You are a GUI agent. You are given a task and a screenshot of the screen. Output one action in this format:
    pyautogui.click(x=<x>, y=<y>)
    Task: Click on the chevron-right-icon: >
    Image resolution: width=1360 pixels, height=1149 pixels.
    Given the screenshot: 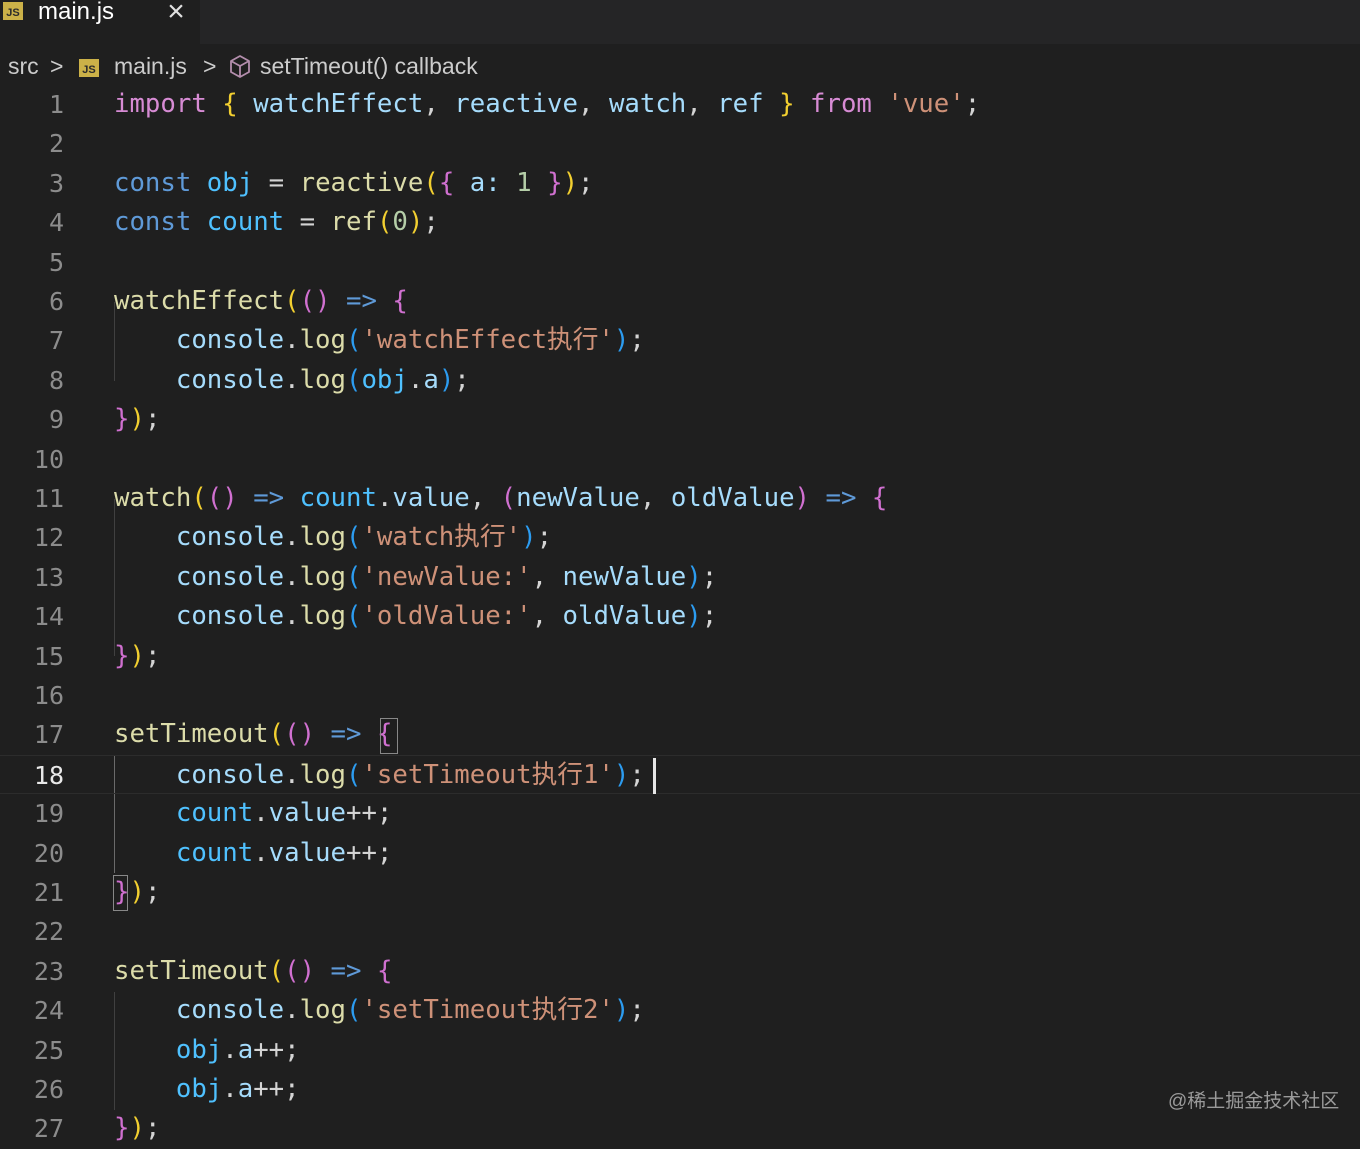 What is the action you would take?
    pyautogui.click(x=57, y=66)
    